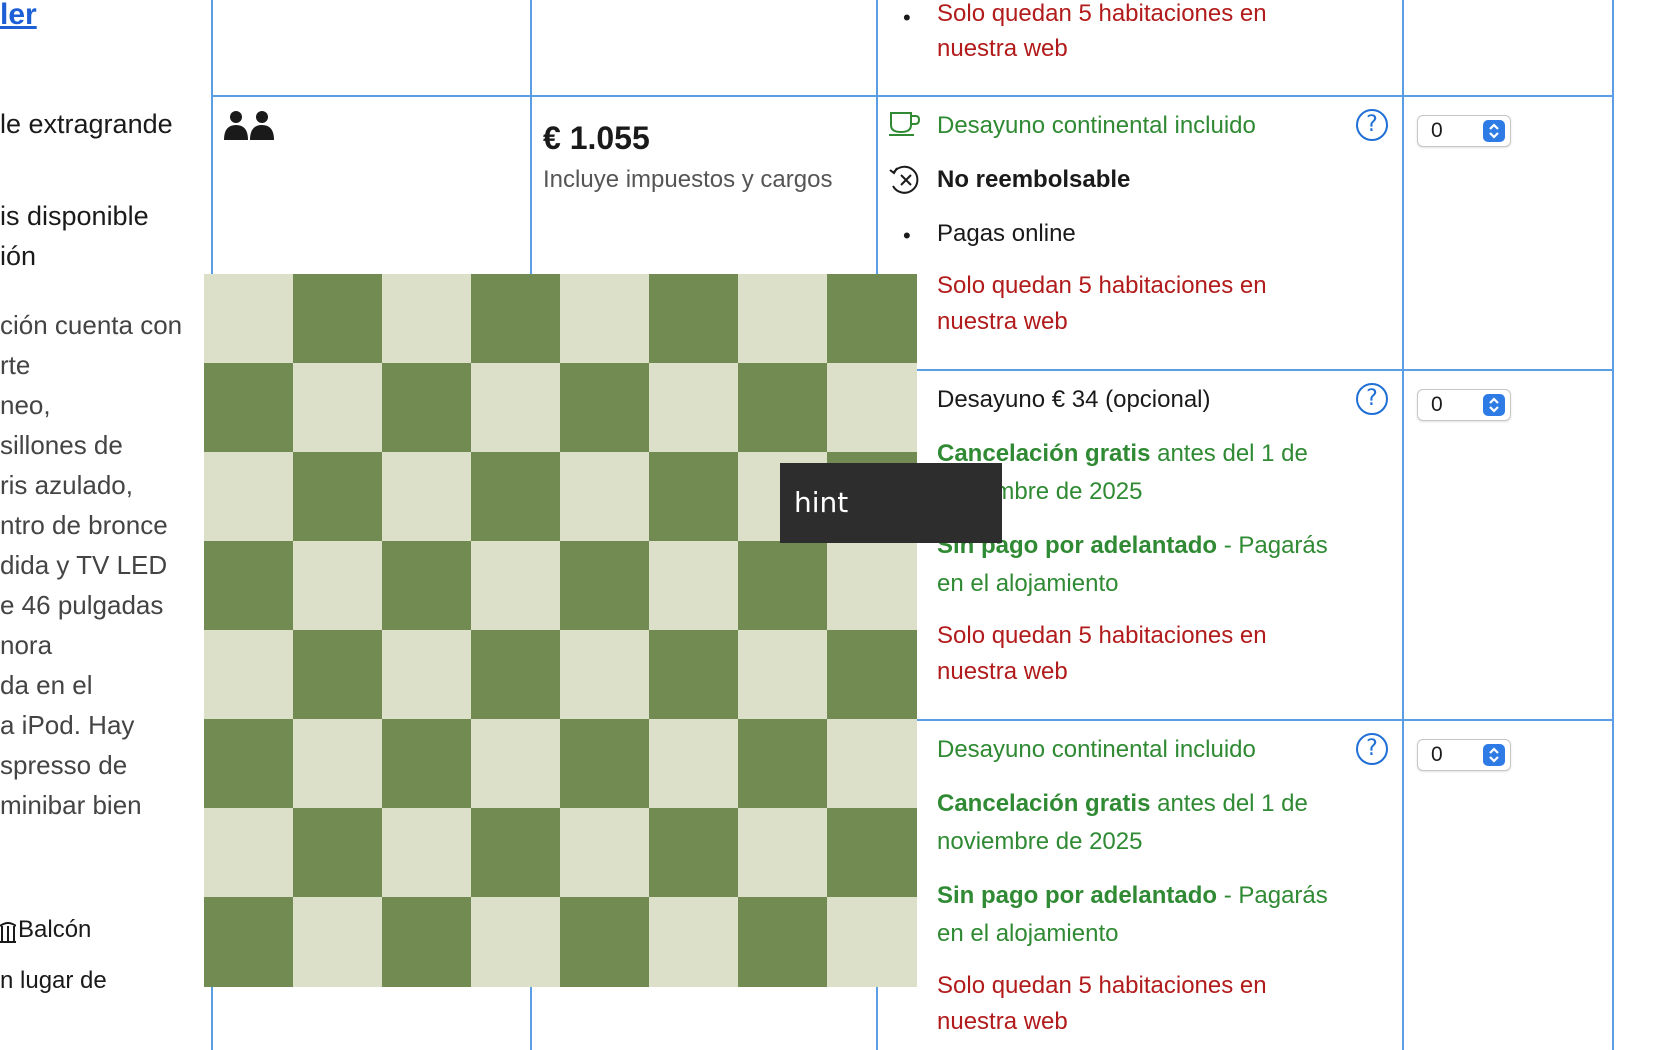  I want to click on description-line: ntro de bronce, so click(84, 525).